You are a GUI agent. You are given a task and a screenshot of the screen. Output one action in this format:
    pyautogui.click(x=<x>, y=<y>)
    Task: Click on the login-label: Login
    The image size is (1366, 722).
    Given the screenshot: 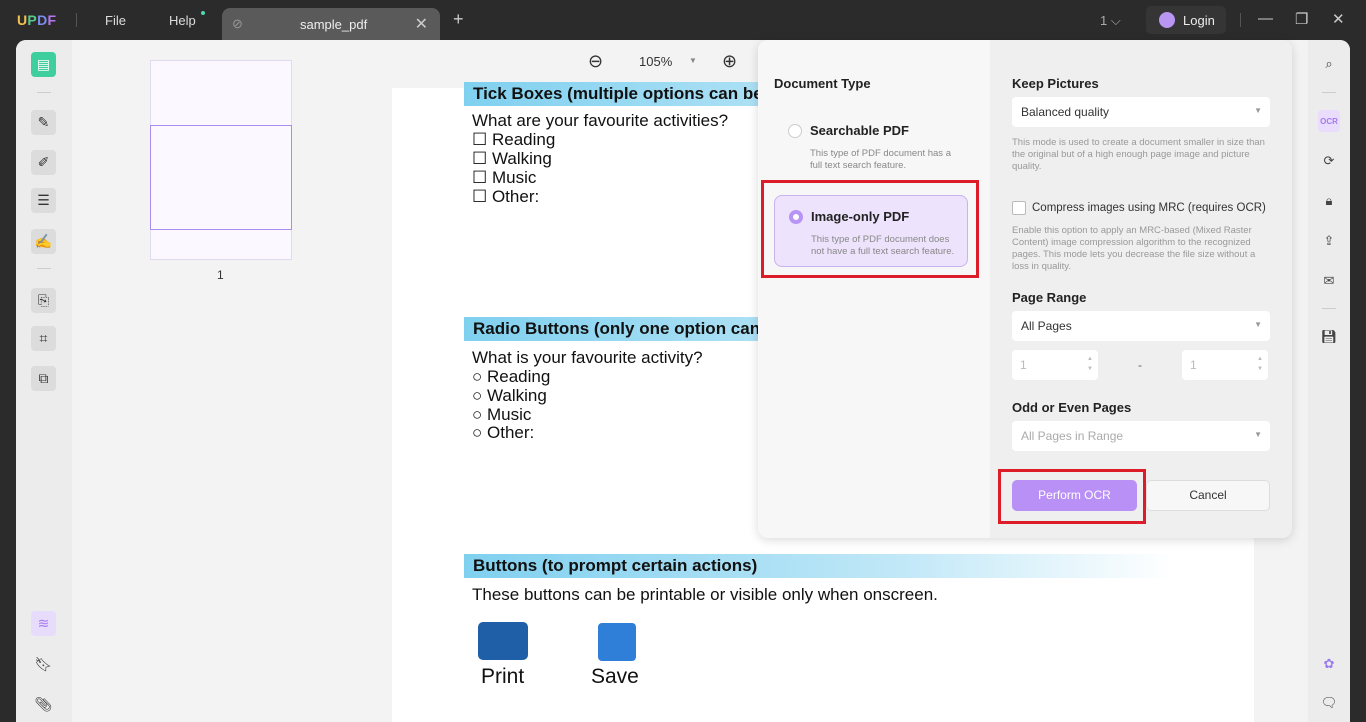 What is the action you would take?
    pyautogui.click(x=1199, y=20)
    